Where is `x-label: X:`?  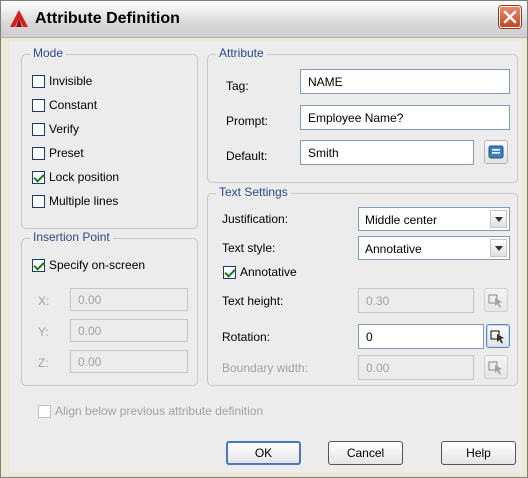
x-label: X: is located at coordinates (44, 301).